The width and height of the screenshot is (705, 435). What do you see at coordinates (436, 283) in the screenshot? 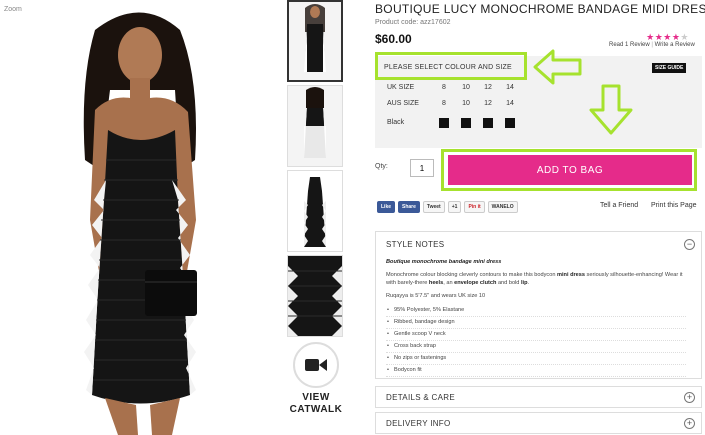
I see `heels-link: heels` at bounding box center [436, 283].